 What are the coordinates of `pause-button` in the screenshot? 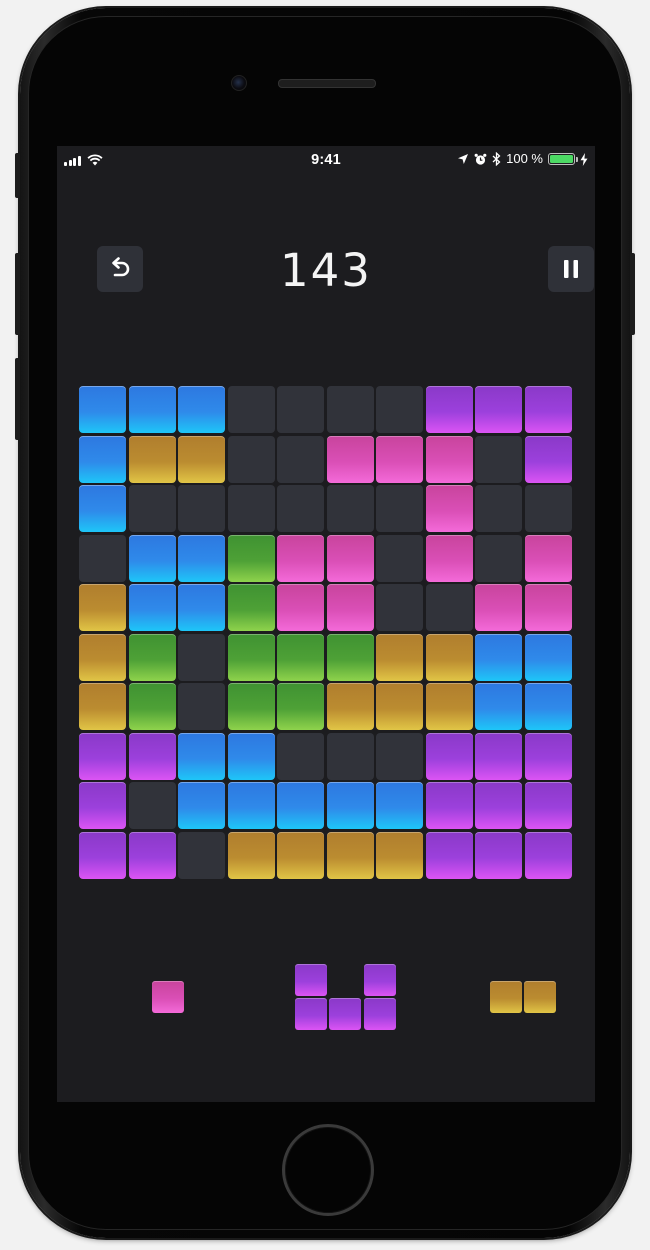 It's located at (571, 269).